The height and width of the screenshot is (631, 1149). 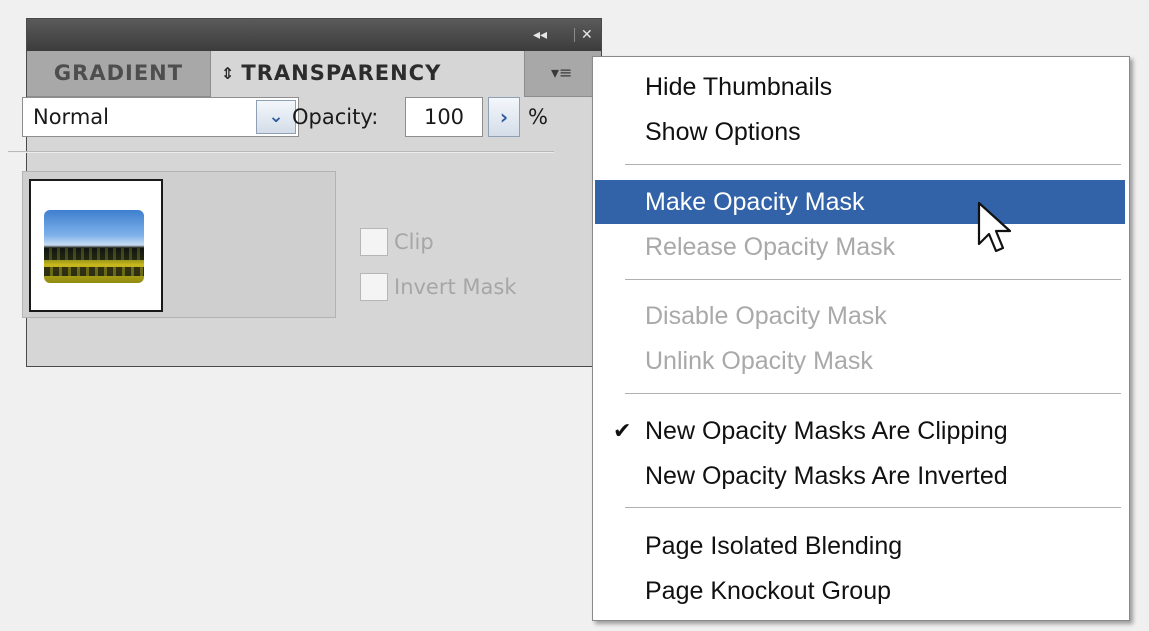 I want to click on menu-item-label: Disable Opacity Mask, so click(x=766, y=316).